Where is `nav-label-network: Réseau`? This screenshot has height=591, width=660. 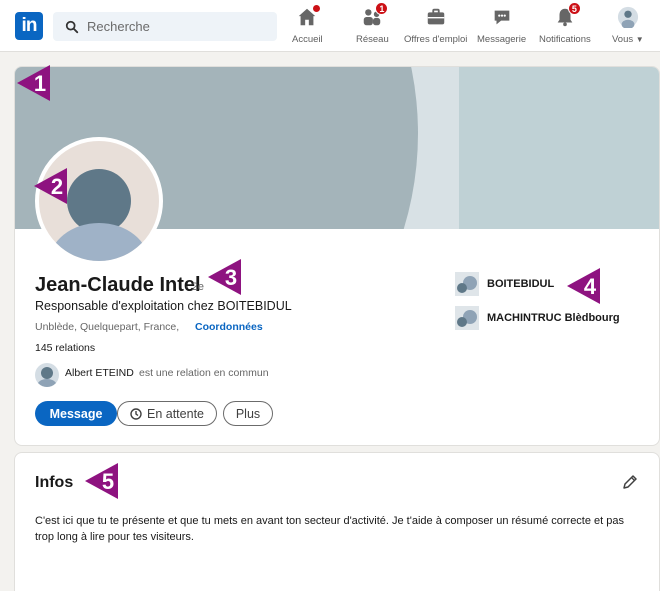
nav-label-network: Réseau is located at coordinates (372, 39).